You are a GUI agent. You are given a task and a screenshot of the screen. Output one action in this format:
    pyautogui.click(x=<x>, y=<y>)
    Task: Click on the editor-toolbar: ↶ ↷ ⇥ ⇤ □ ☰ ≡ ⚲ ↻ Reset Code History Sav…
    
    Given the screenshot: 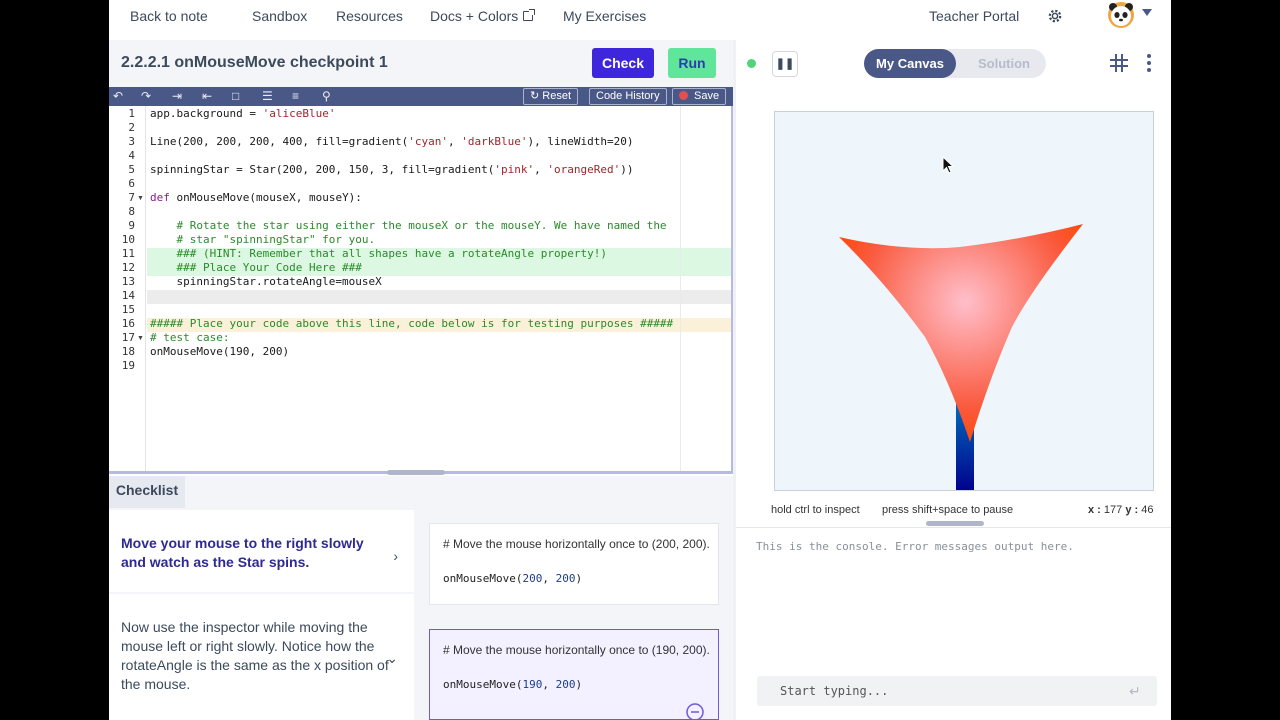 What is the action you would take?
    pyautogui.click(x=421, y=96)
    